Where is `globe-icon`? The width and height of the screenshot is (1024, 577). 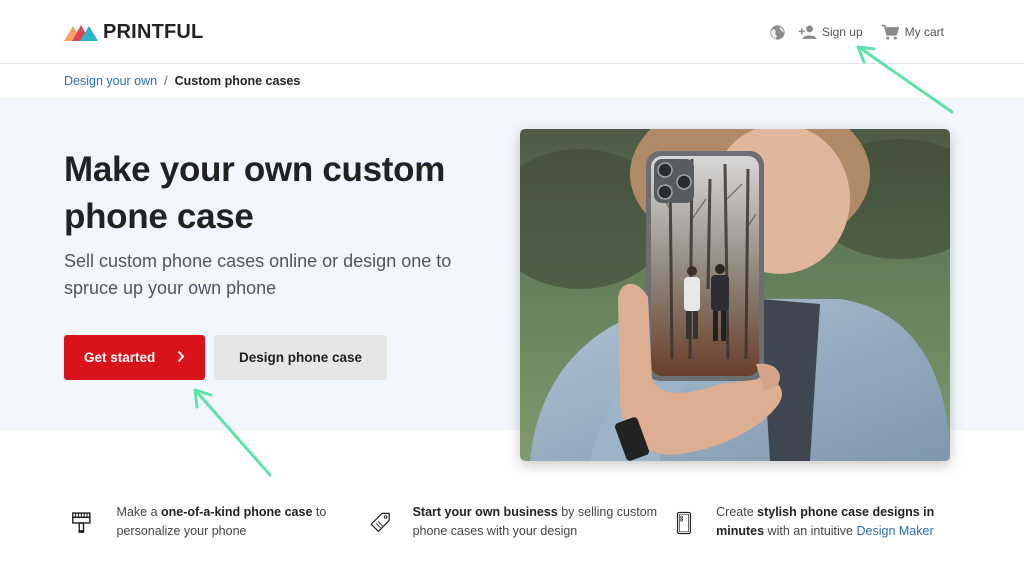 globe-icon is located at coordinates (777, 32).